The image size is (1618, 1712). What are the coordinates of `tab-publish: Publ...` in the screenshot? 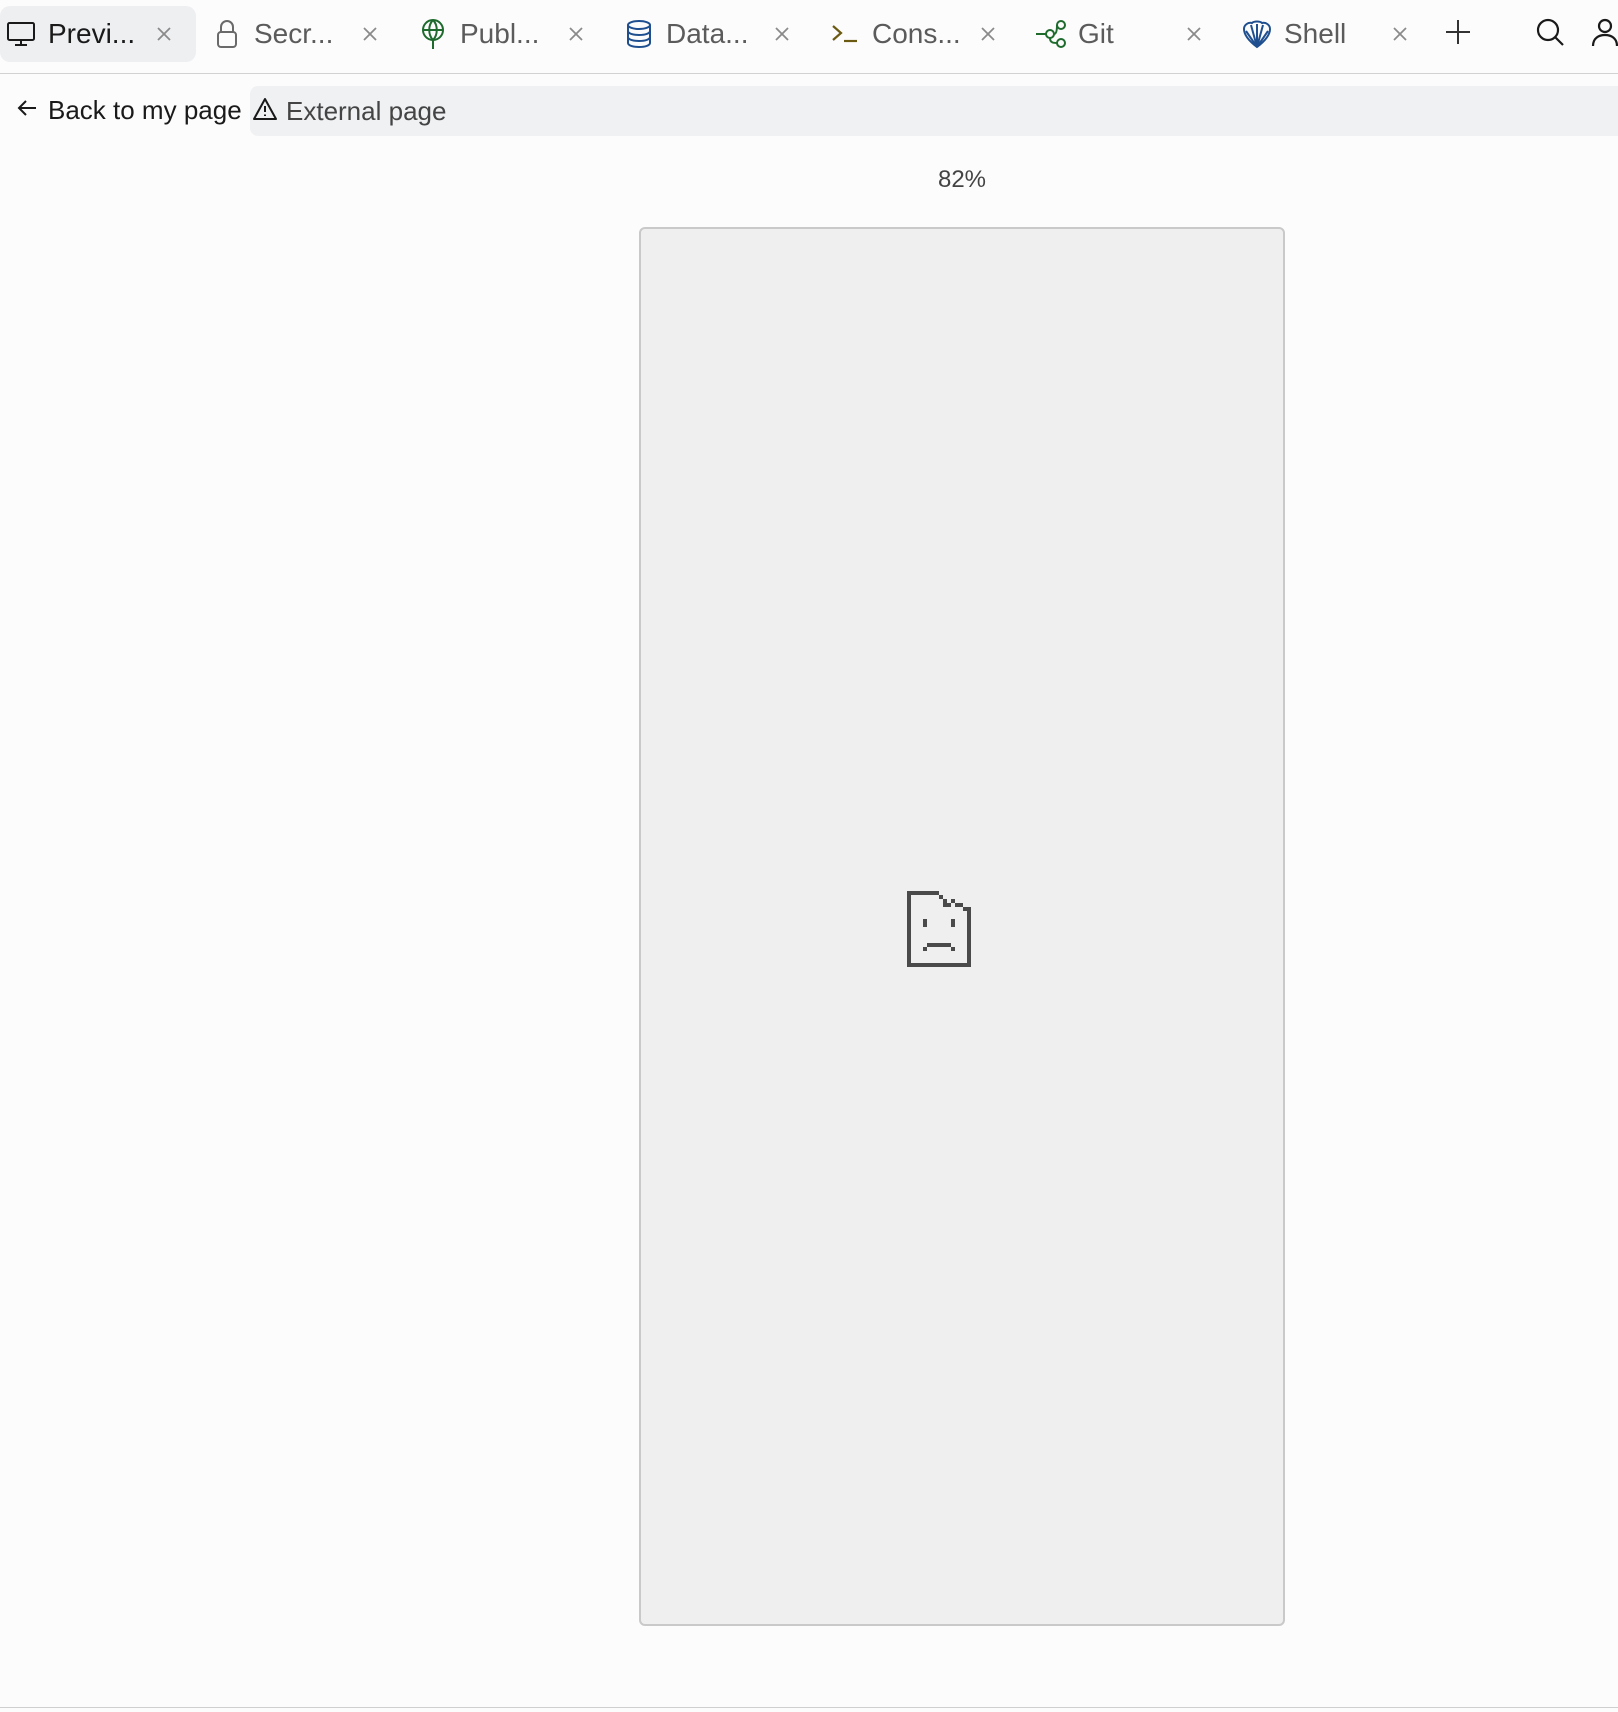 It's located at (510, 34).